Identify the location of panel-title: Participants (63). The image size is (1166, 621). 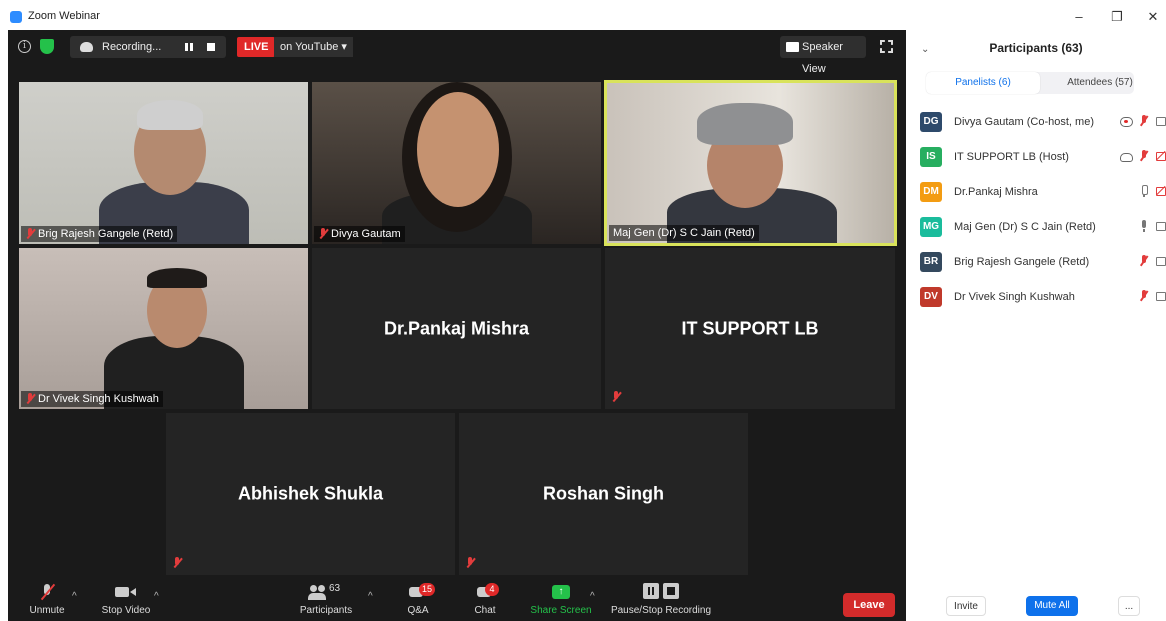
(1036, 48).